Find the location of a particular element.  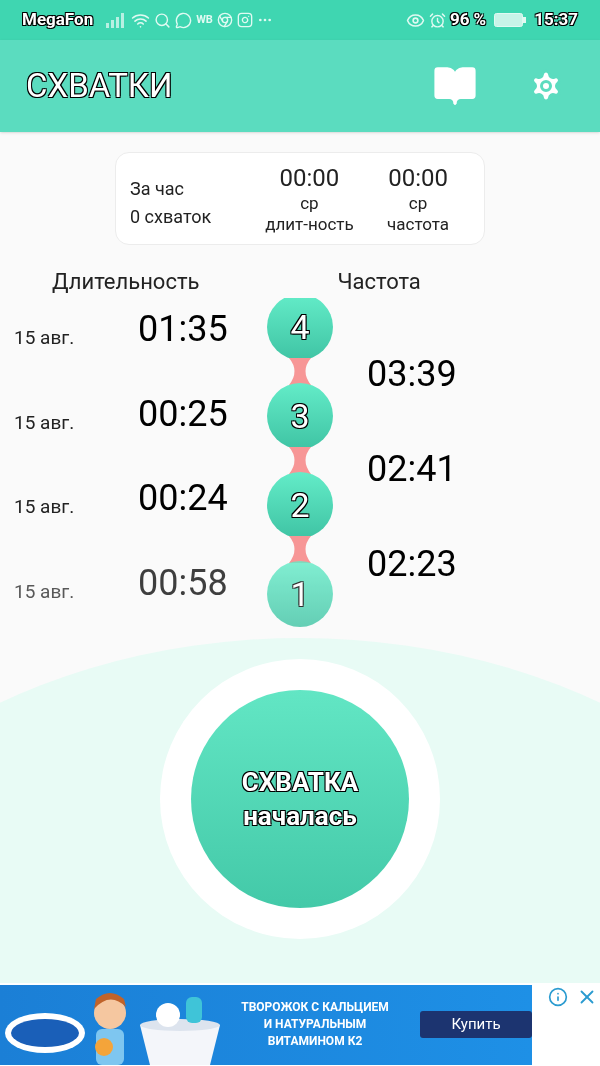

ad-headline: ВИТАМИНОМ К2 is located at coordinates (315, 1041).